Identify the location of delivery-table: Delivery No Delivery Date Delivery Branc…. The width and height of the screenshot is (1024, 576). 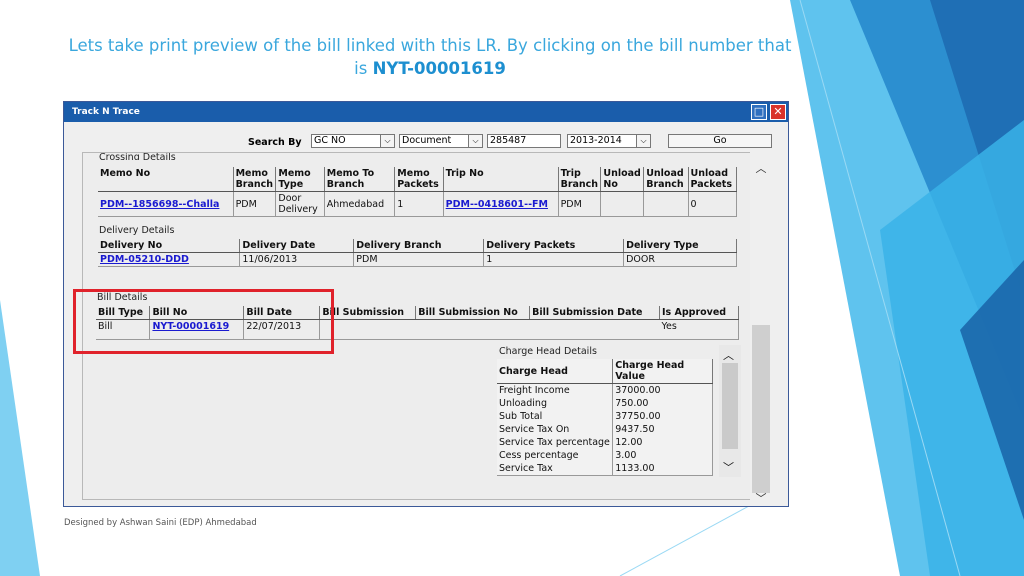
(417, 253).